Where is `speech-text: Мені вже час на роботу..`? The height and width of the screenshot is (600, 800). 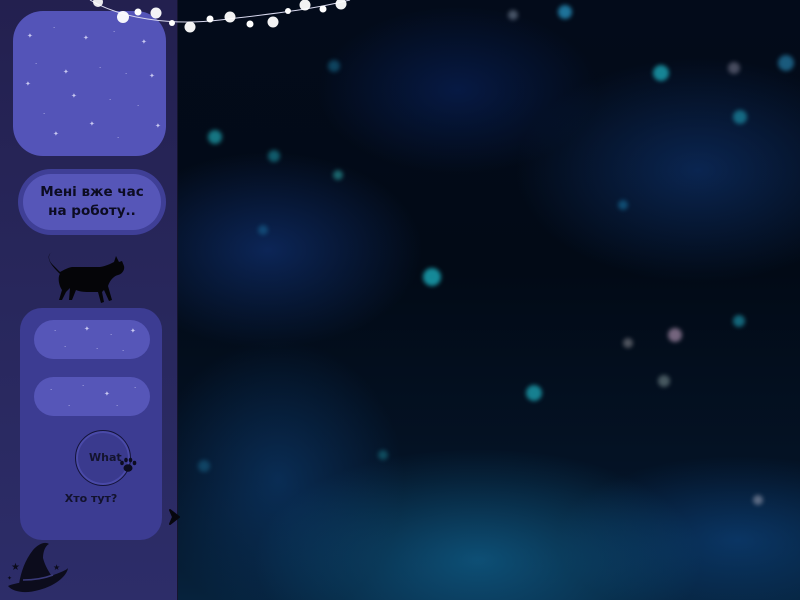 speech-text: Мені вже час на роботу.. is located at coordinates (92, 202).